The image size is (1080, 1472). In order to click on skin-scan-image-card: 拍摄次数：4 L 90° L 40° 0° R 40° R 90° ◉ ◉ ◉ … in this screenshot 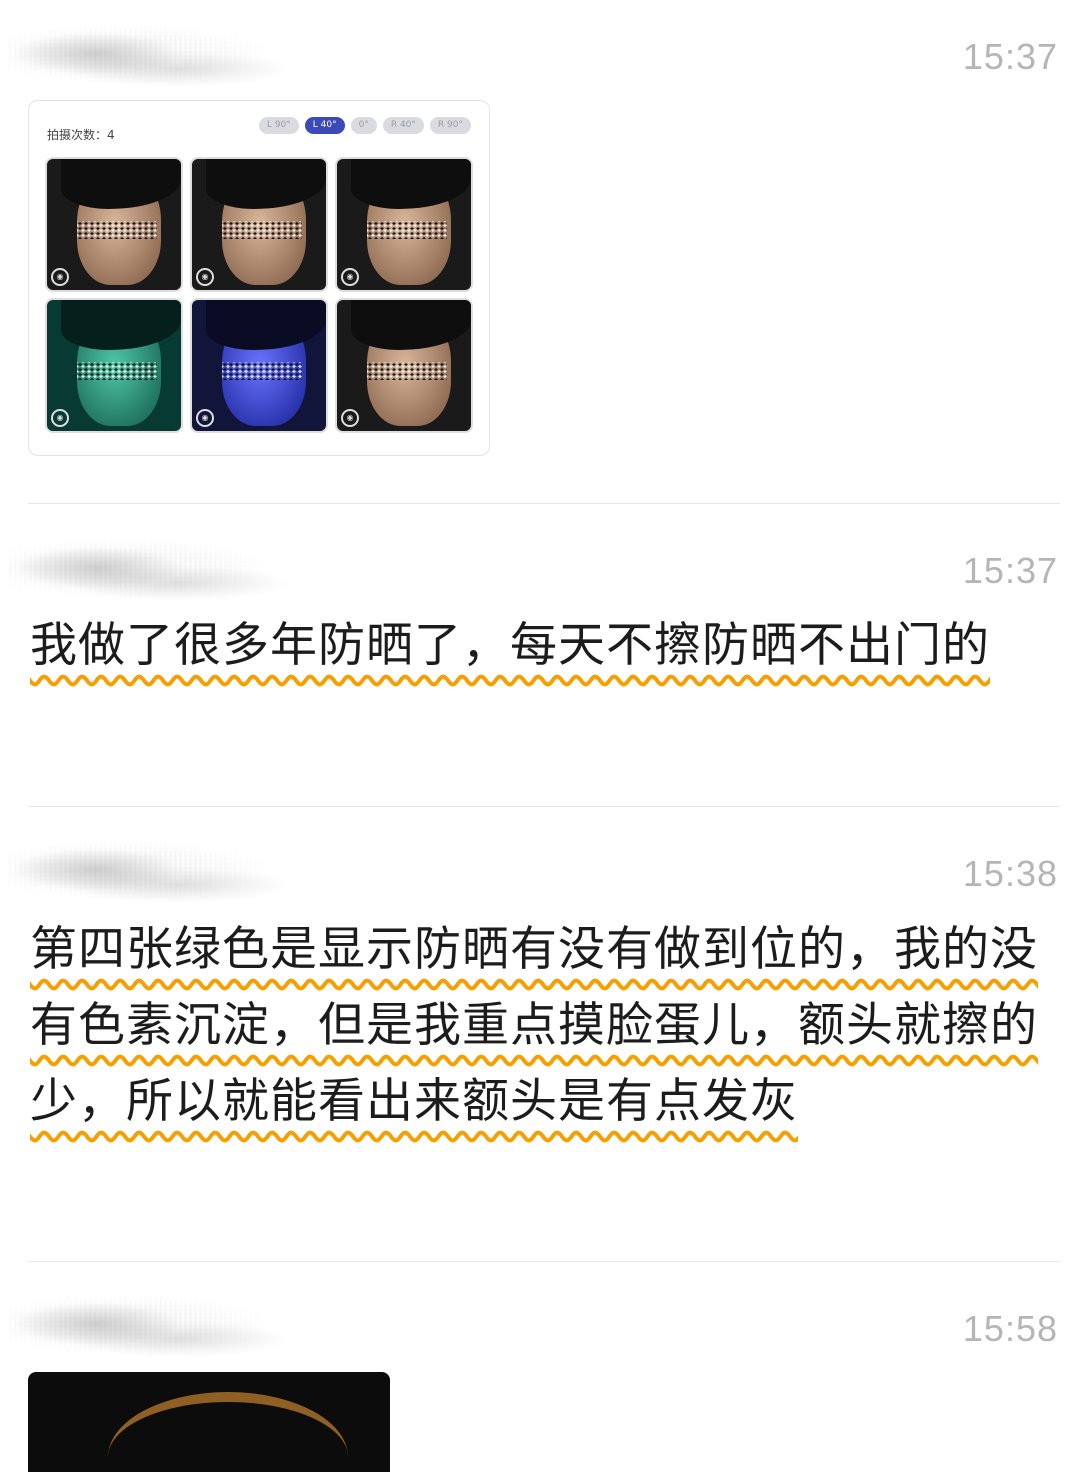, I will do `click(259, 278)`.